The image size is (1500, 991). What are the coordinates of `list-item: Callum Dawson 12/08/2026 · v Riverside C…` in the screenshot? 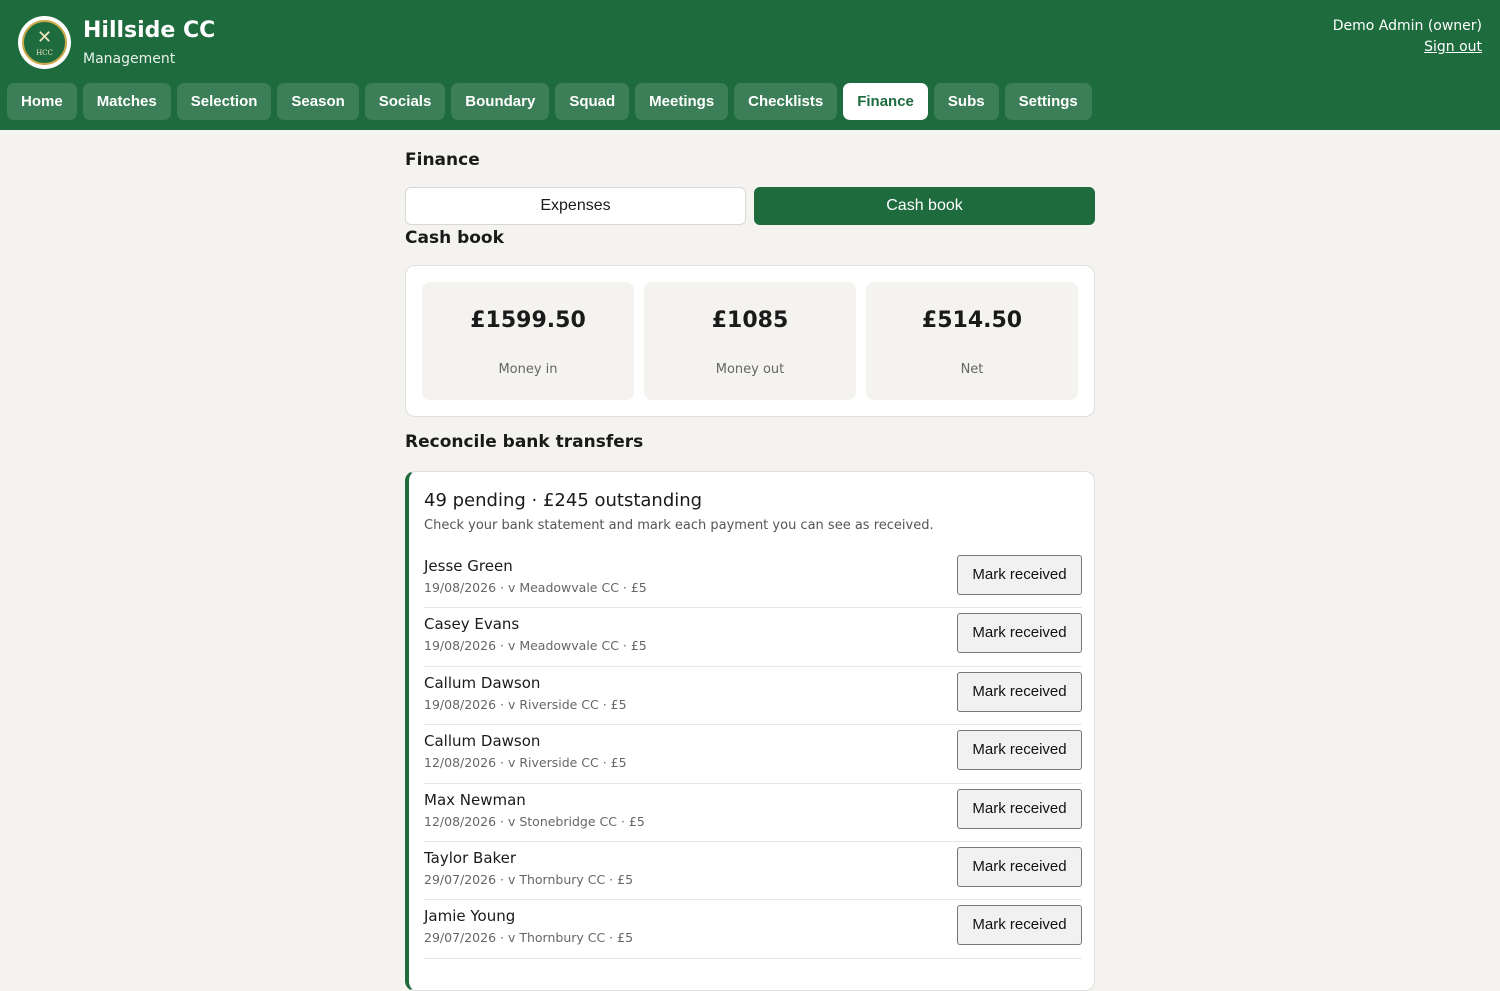 It's located at (753, 754).